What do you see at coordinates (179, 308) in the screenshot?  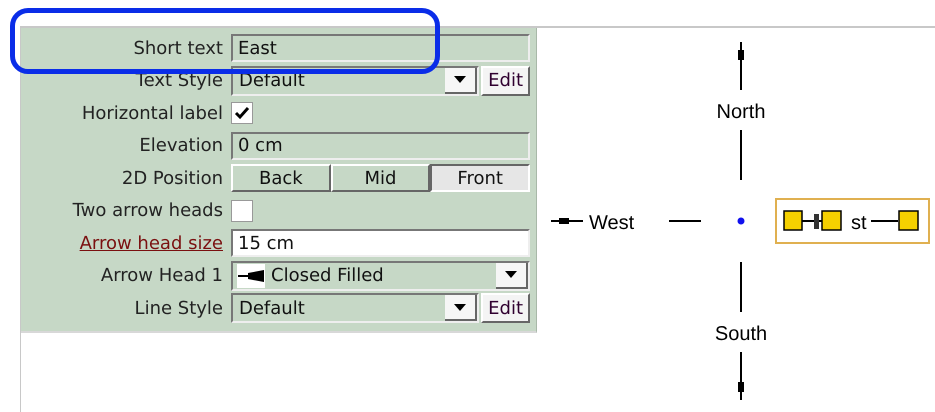 I see `property-label: Line Style` at bounding box center [179, 308].